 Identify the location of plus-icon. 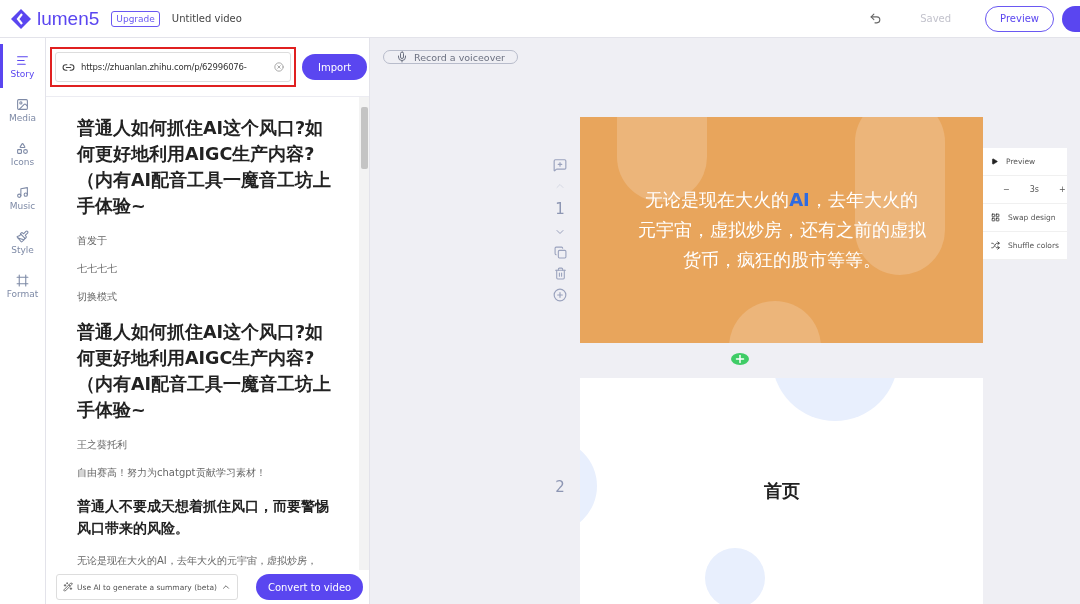
(740, 359).